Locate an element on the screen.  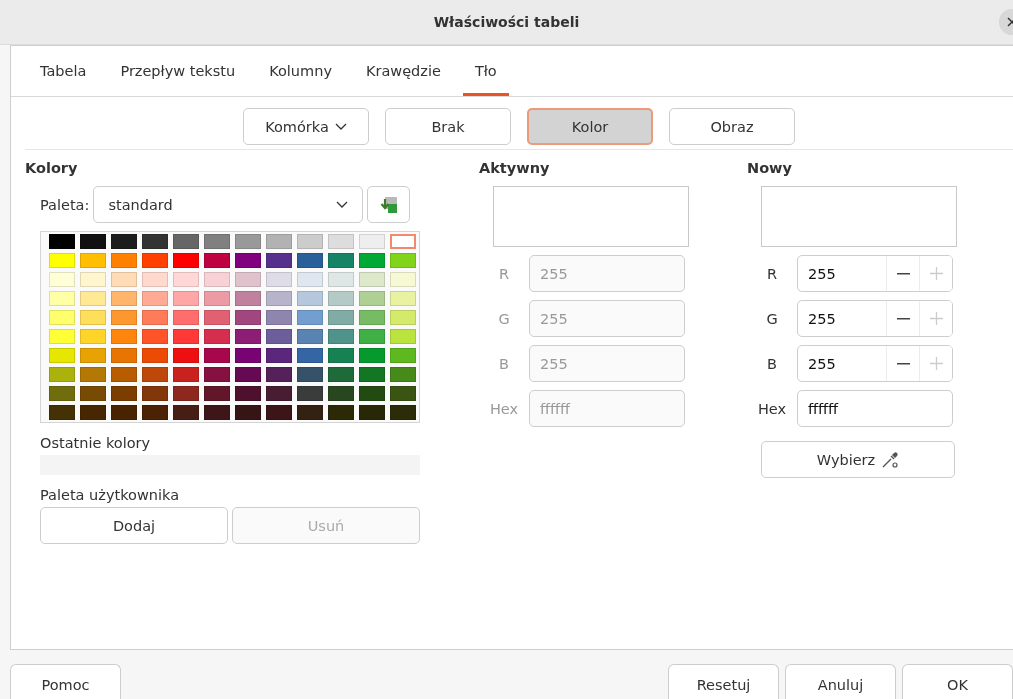
tab: Przepływ tekstu is located at coordinates (178, 71).